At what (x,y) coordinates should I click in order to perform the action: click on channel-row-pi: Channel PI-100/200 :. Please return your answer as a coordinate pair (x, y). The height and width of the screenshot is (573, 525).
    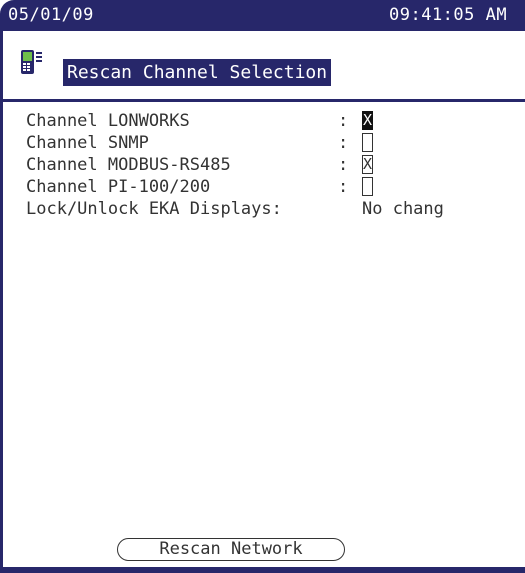
    Looking at the image, I should click on (187, 187).